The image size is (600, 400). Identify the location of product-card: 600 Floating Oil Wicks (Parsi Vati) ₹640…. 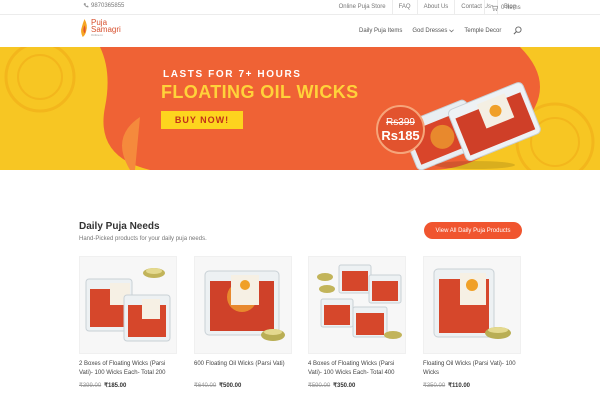
(243, 328).